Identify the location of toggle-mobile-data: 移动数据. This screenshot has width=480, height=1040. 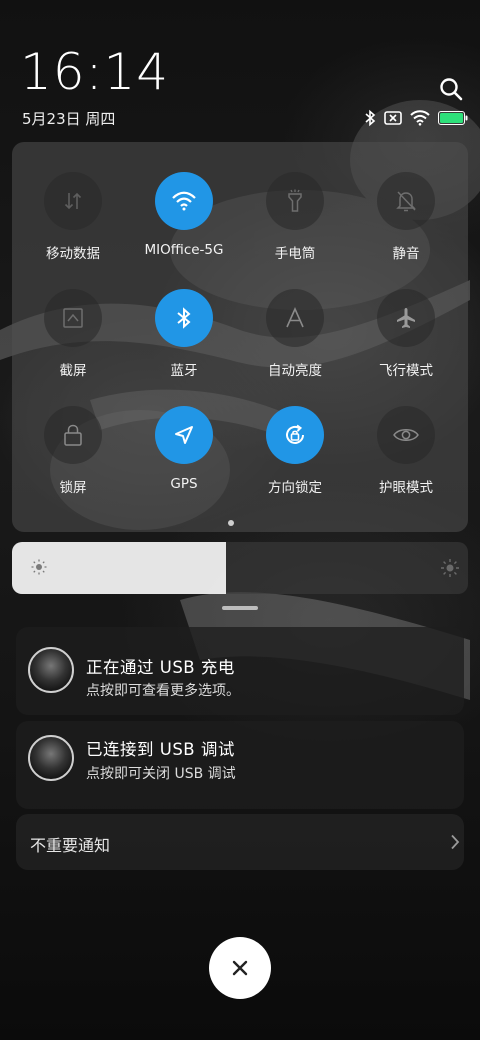
(73, 227).